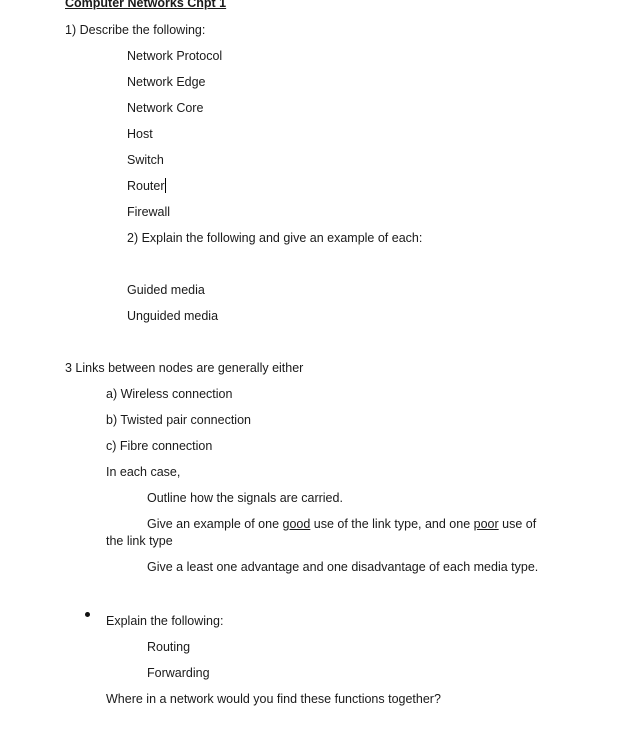 Image resolution: width=632 pixels, height=736 pixels. What do you see at coordinates (173, 316) in the screenshot?
I see `q2-item-unguided-media: Unguided media` at bounding box center [173, 316].